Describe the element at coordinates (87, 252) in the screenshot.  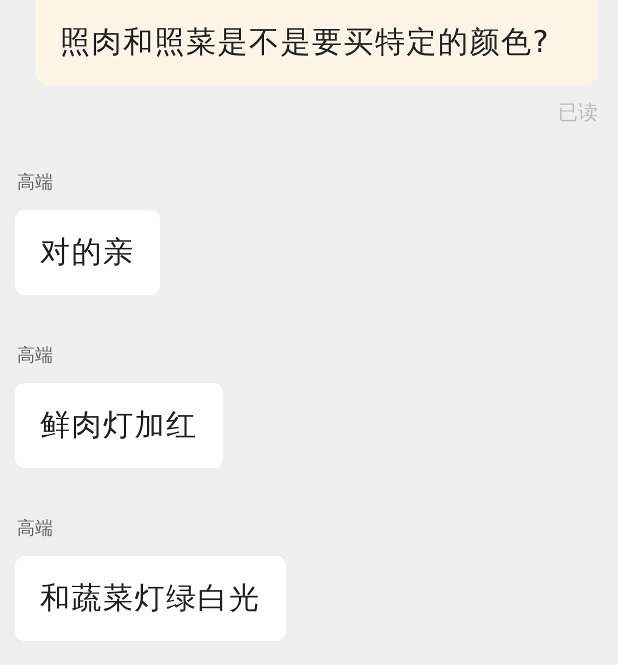
I see `message-bubble: 对的亲` at that location.